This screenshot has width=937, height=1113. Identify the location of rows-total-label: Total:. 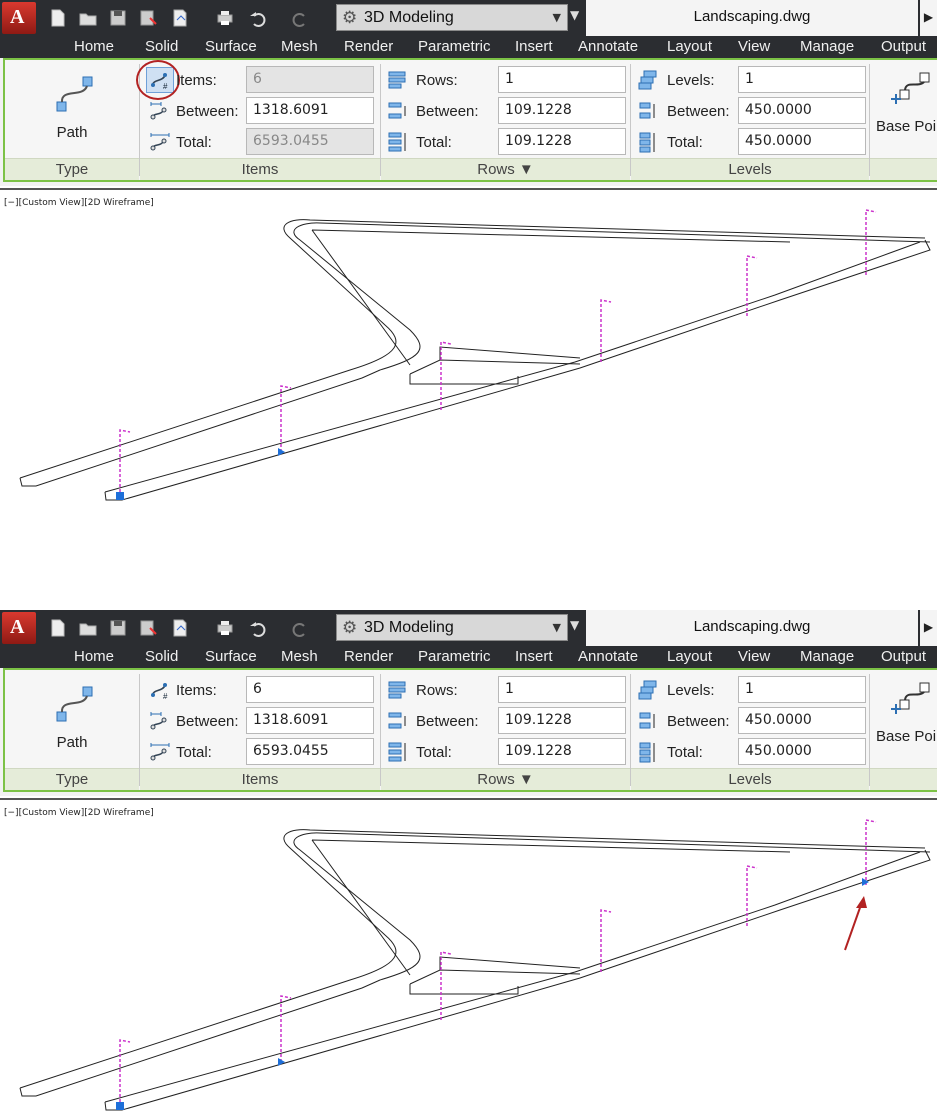
(434, 142).